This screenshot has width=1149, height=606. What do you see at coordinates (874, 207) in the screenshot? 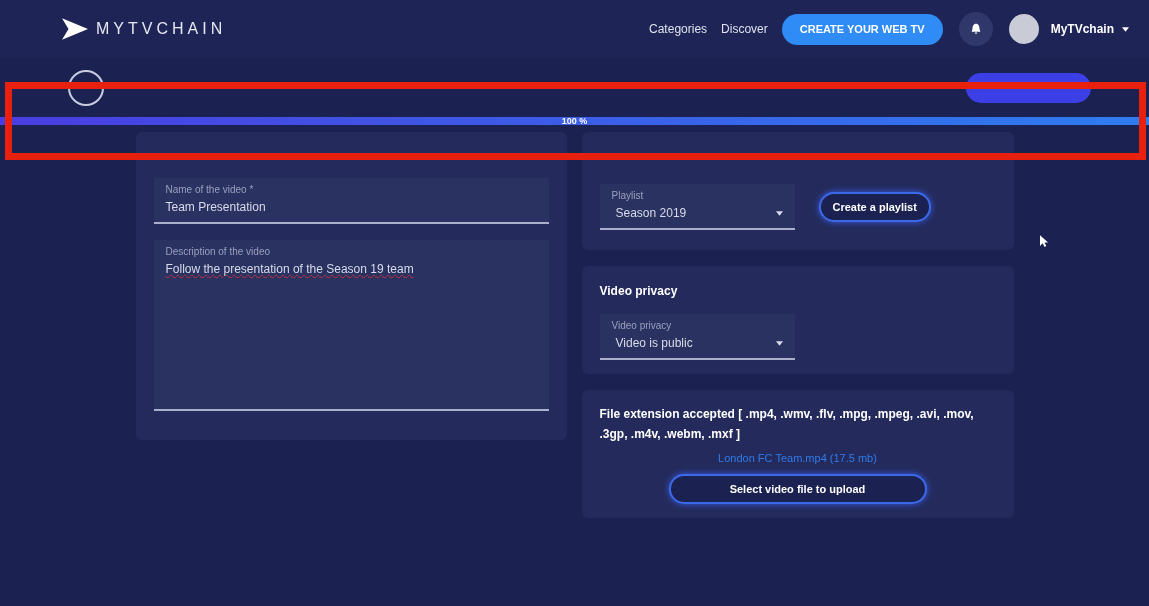
I see `create-playlist-button: Create a playlist` at bounding box center [874, 207].